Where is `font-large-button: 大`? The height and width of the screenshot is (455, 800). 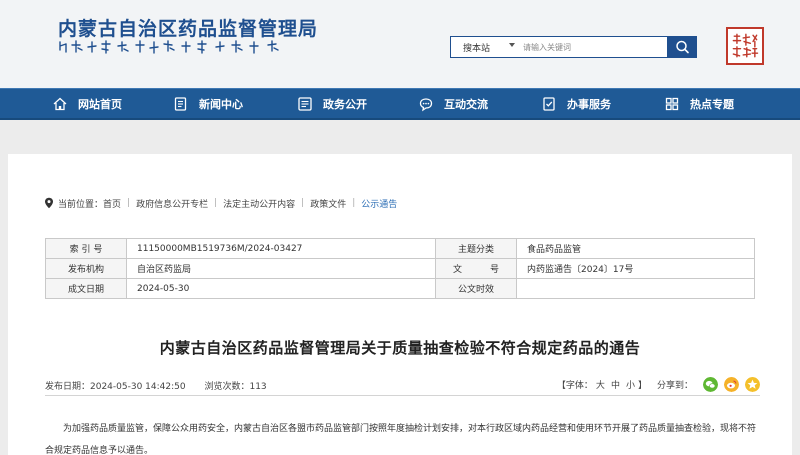
font-large-button: 大 is located at coordinates (600, 386).